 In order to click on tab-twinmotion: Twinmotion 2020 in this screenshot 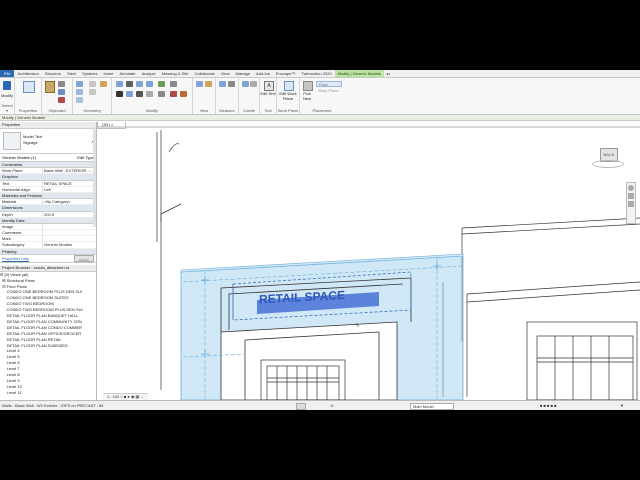, I will do `click(316, 73)`.